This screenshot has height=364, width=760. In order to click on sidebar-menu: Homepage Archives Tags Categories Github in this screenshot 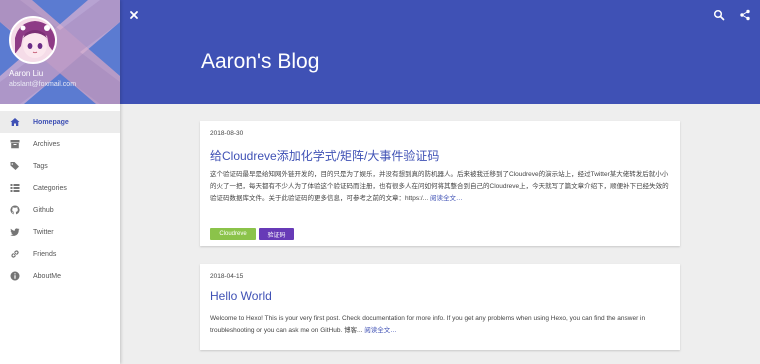, I will do `click(60, 195)`.